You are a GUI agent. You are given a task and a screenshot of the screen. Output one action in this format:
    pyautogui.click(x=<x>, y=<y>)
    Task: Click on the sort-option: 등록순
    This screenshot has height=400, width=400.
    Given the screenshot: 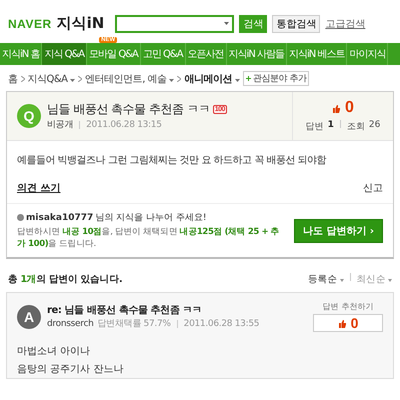 What is the action you would take?
    pyautogui.click(x=326, y=279)
    